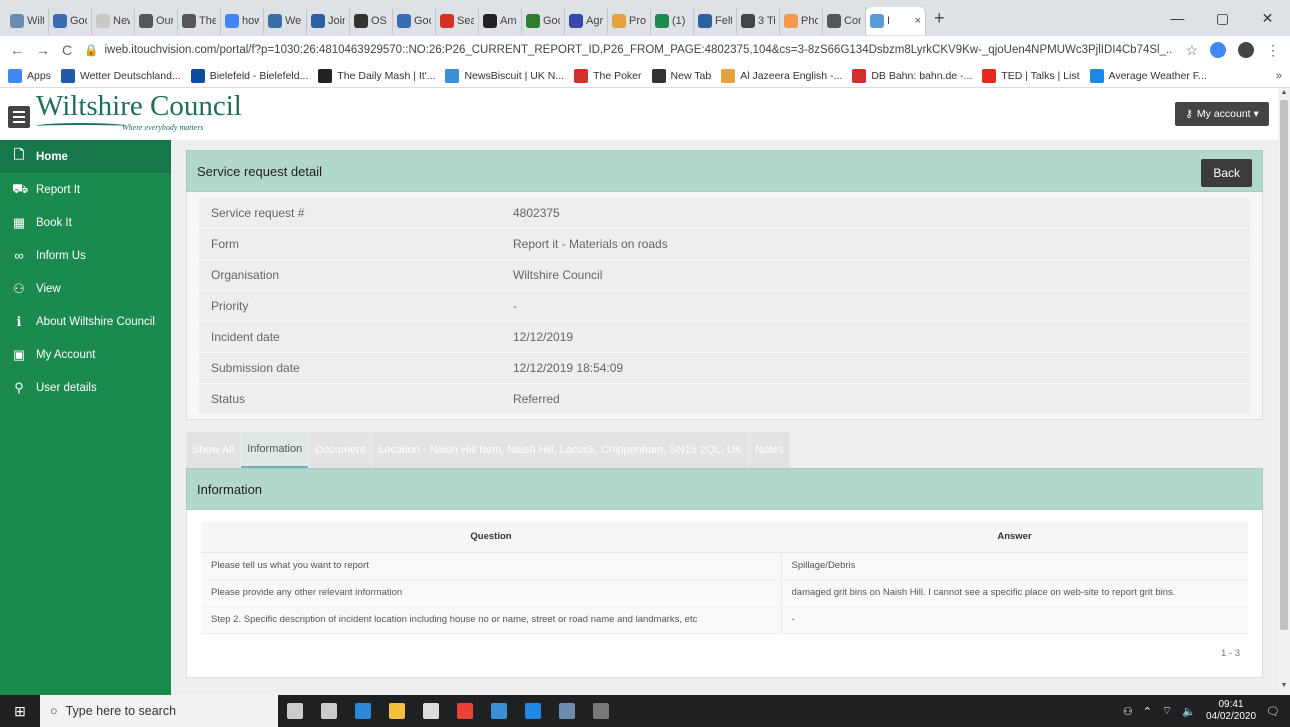  Describe the element at coordinates (1128, 711) in the screenshot. I see `people-icon: ⚇` at that location.